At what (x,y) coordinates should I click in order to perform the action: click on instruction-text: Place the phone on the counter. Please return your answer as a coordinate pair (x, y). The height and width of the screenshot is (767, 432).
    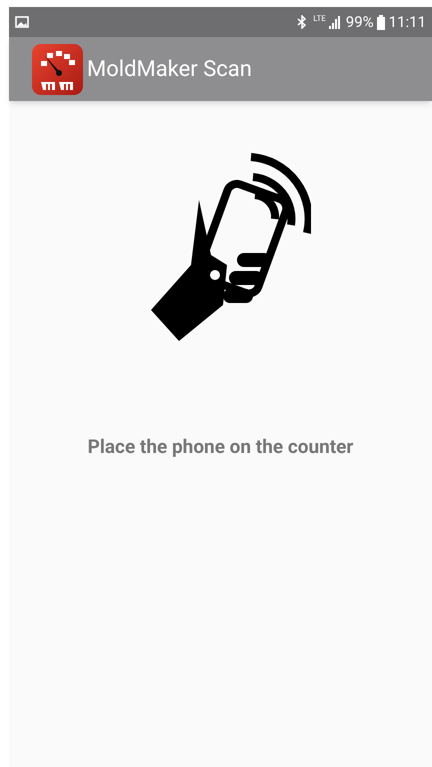
    Looking at the image, I should click on (220, 447).